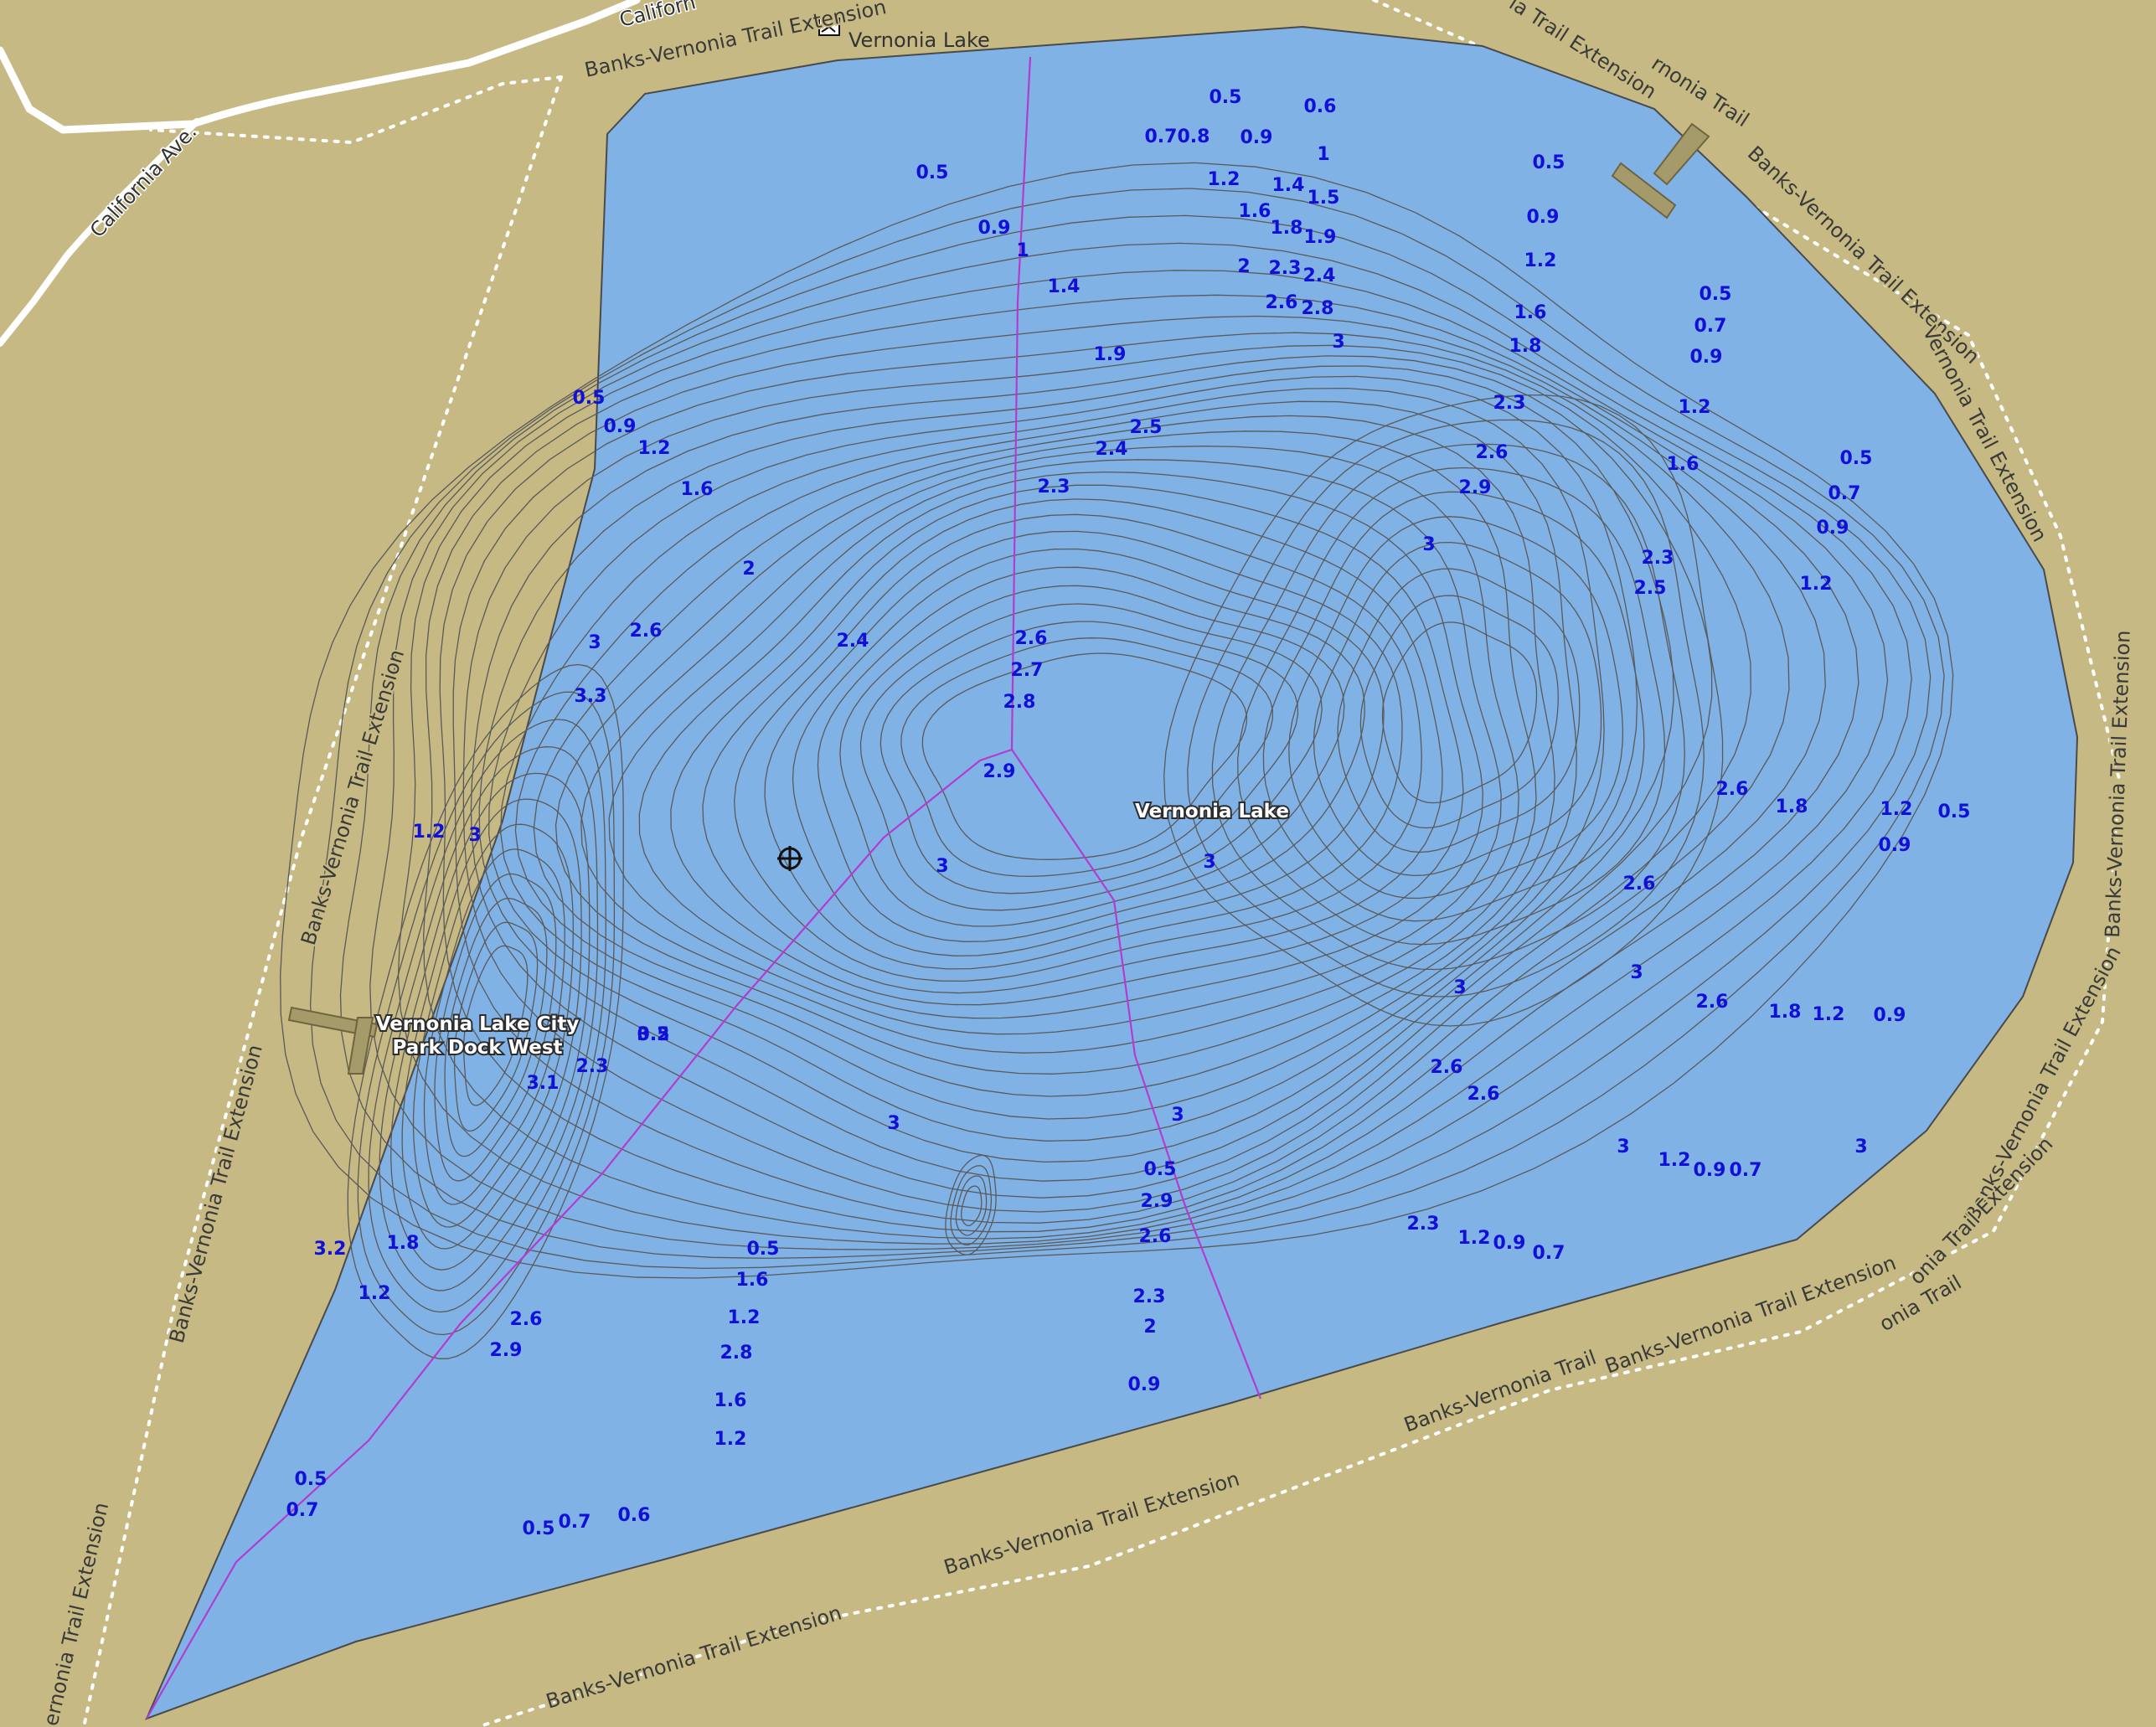 Image resolution: width=2156 pixels, height=1727 pixels. Describe the element at coordinates (1651, 588) in the screenshot. I see `depth-label: 2.5` at that location.